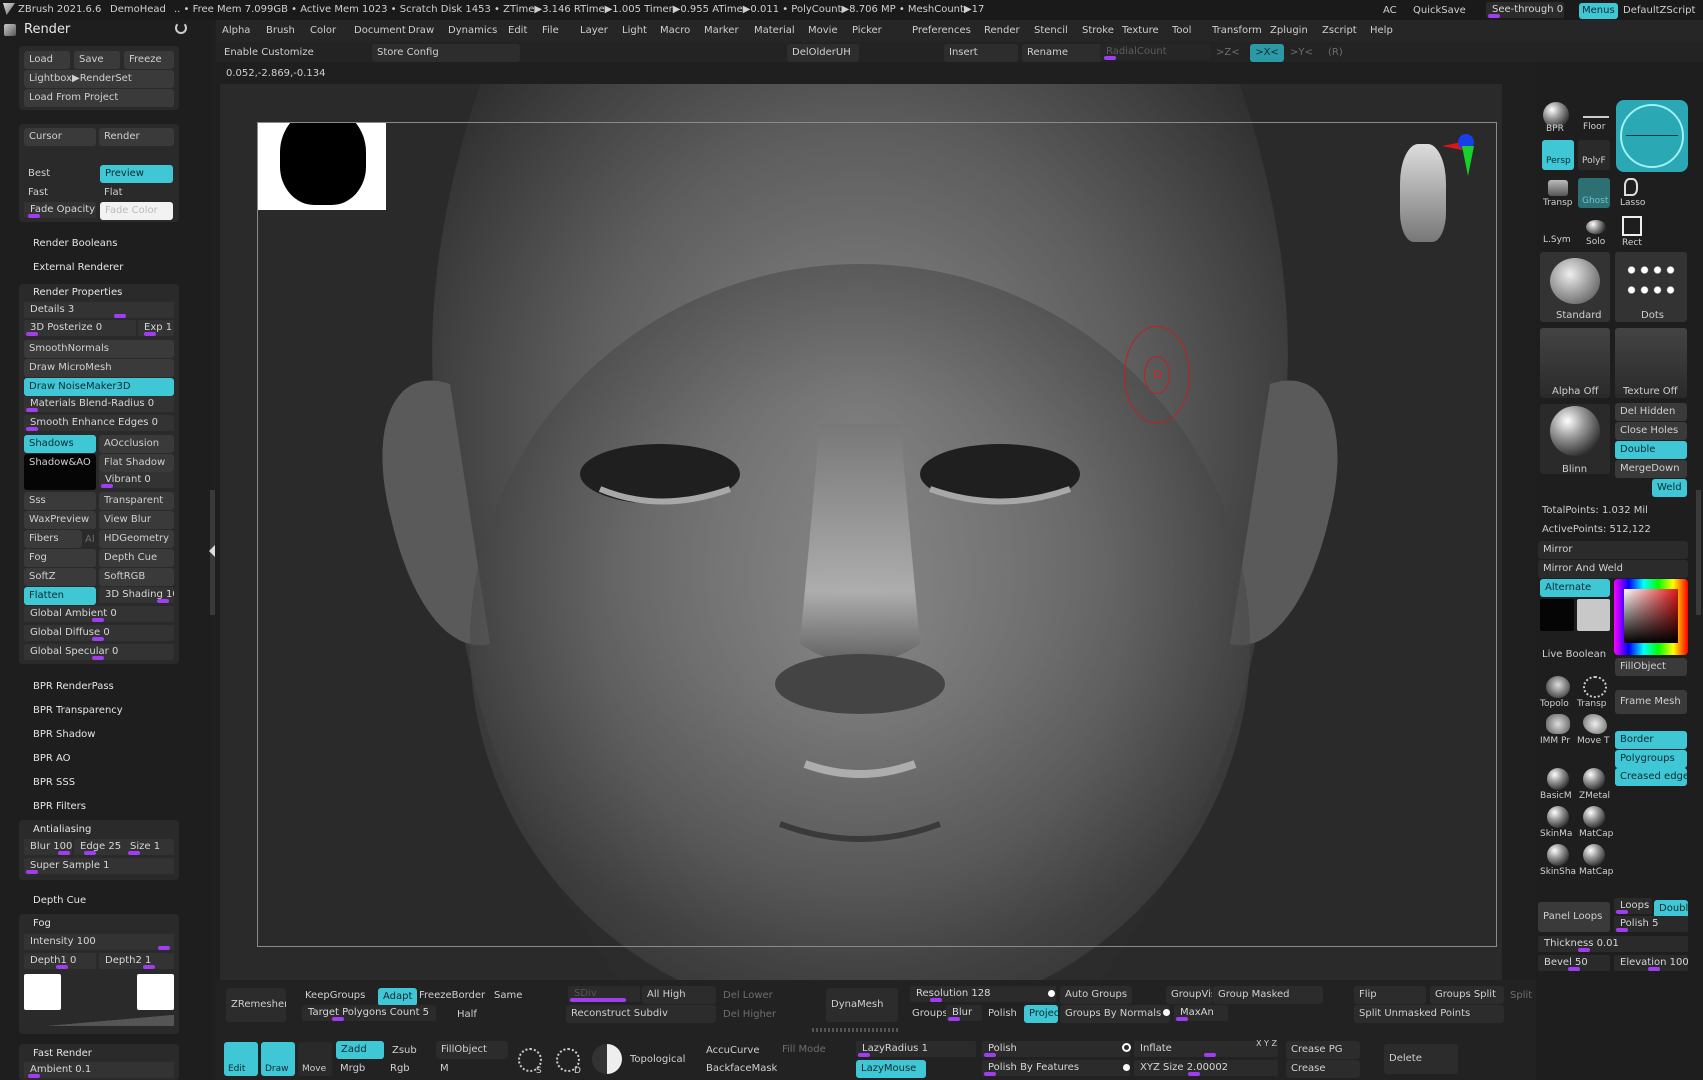 The image size is (1703, 1080). Describe the element at coordinates (59, 900) in the screenshot. I see `depth-cue-section: Depth Cue` at that location.